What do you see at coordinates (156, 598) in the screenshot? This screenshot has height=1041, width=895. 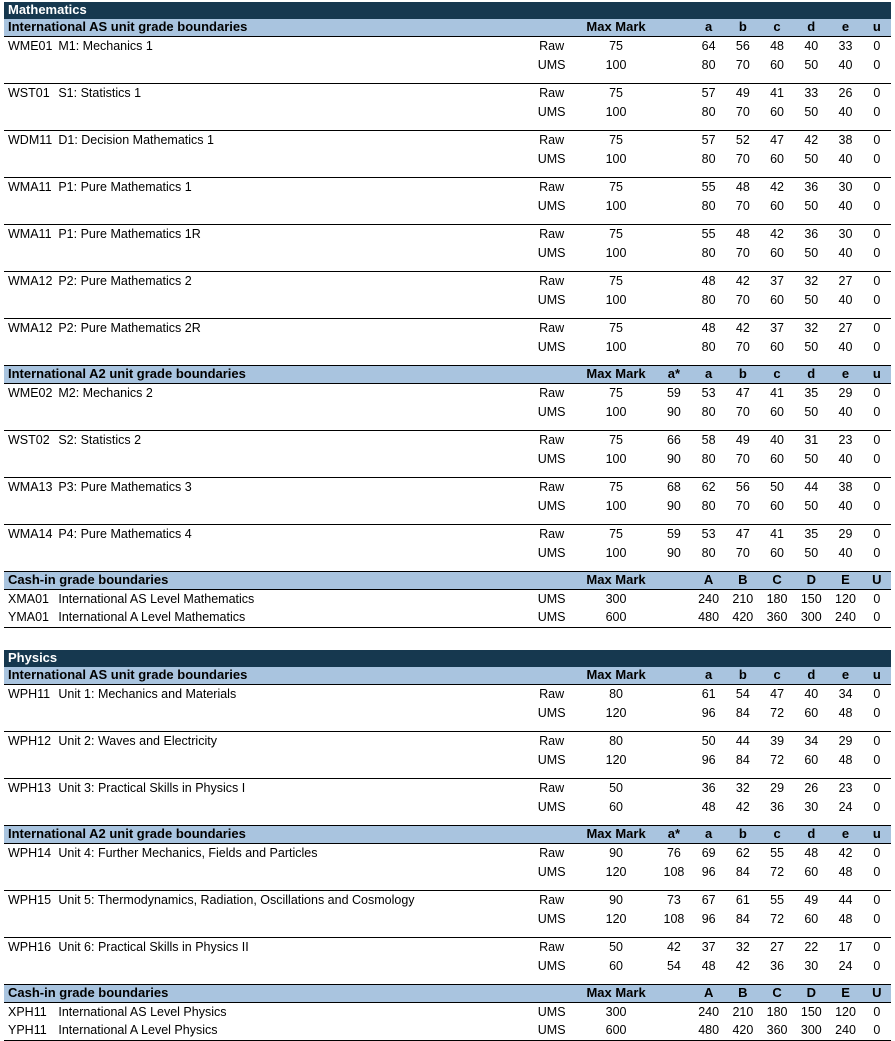 I see `unit-title: International AS Level Mathematics` at bounding box center [156, 598].